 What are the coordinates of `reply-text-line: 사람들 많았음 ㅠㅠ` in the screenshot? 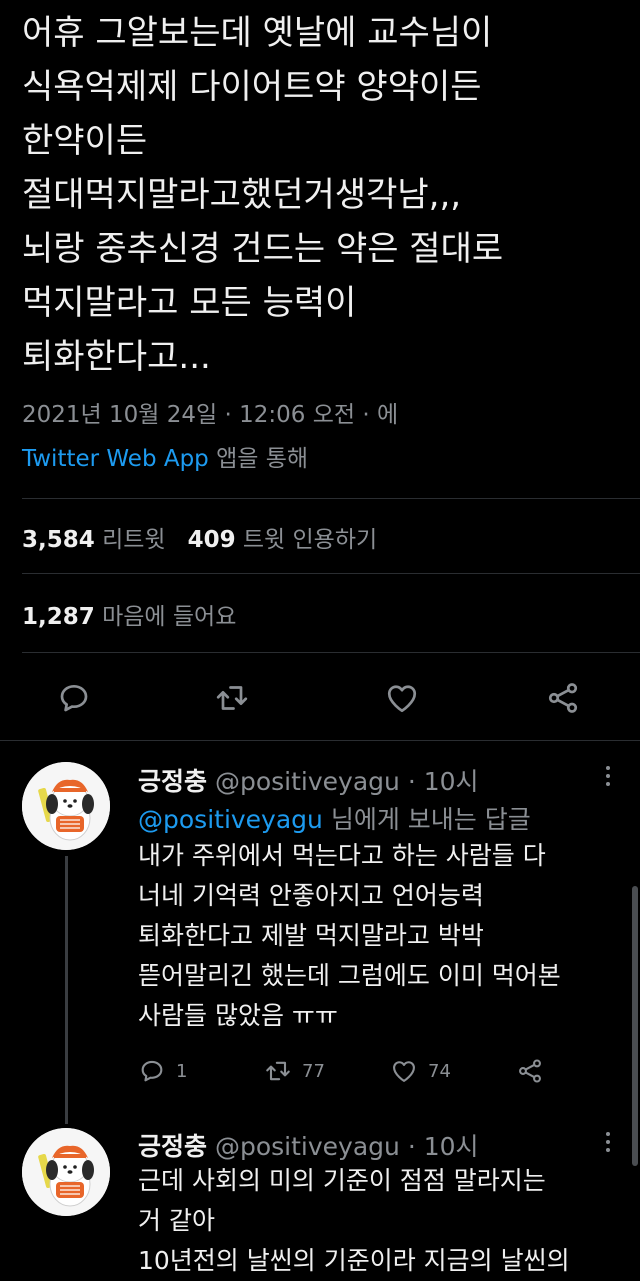 It's located at (238, 1015).